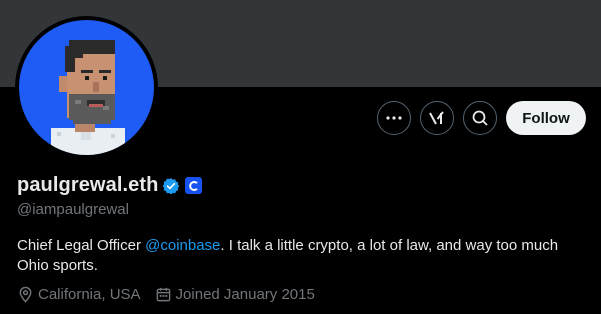 This screenshot has height=314, width=601. Describe the element at coordinates (194, 185) in the screenshot. I see `affiliate-badge-icon` at that location.